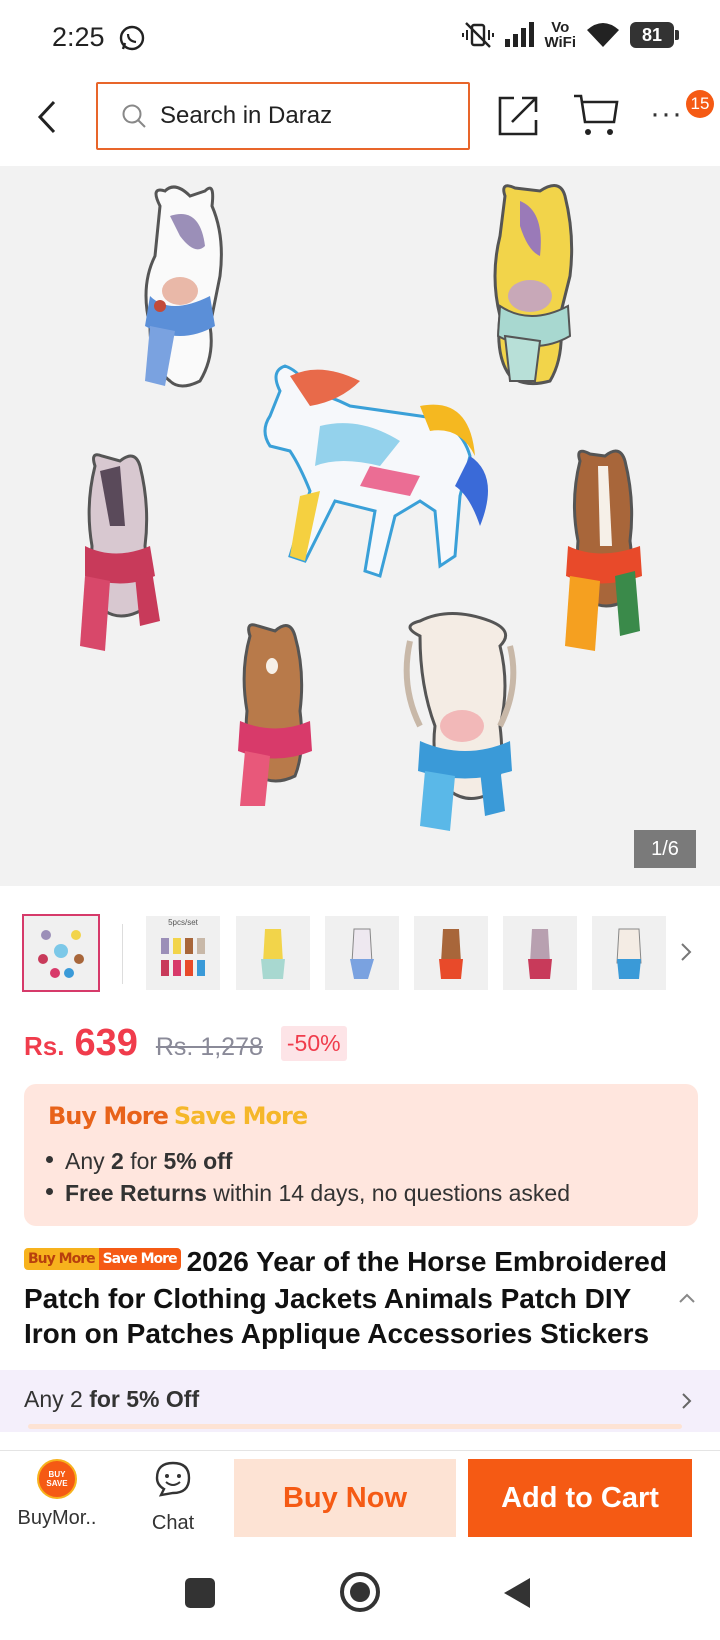 The height and width of the screenshot is (1640, 720). I want to click on battery-indicator: 81, so click(654, 35).